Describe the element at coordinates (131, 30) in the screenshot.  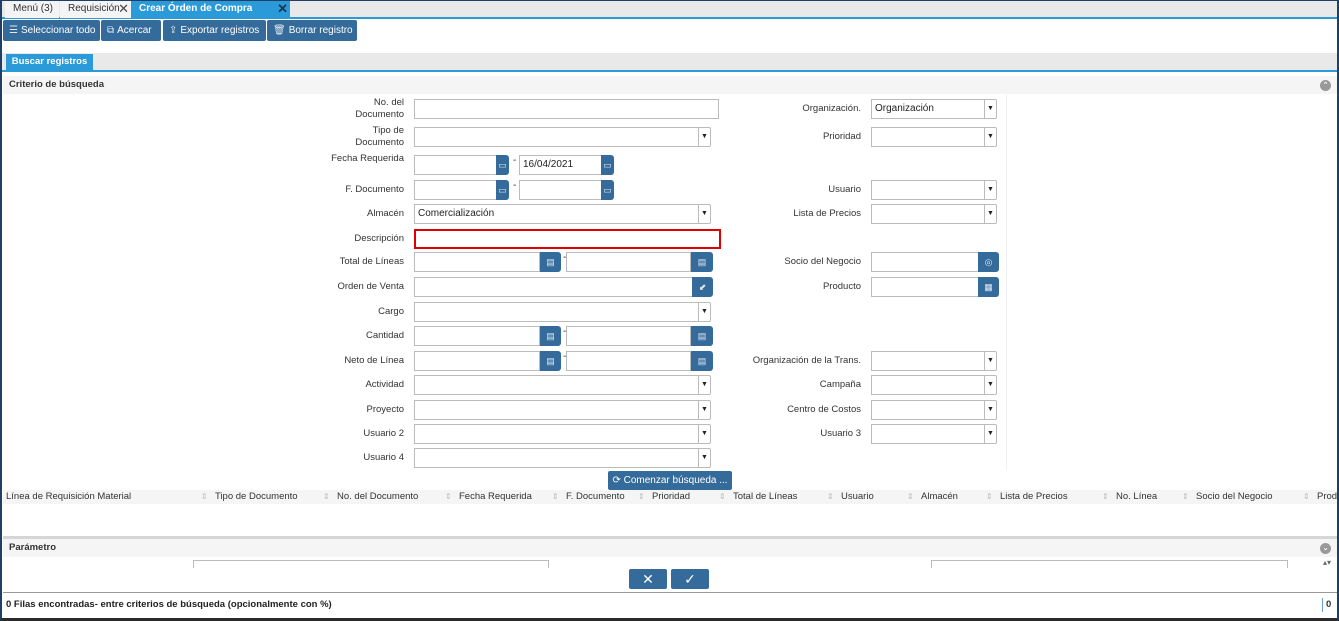
I see `zoom-button: ⧉ Acercar` at that location.